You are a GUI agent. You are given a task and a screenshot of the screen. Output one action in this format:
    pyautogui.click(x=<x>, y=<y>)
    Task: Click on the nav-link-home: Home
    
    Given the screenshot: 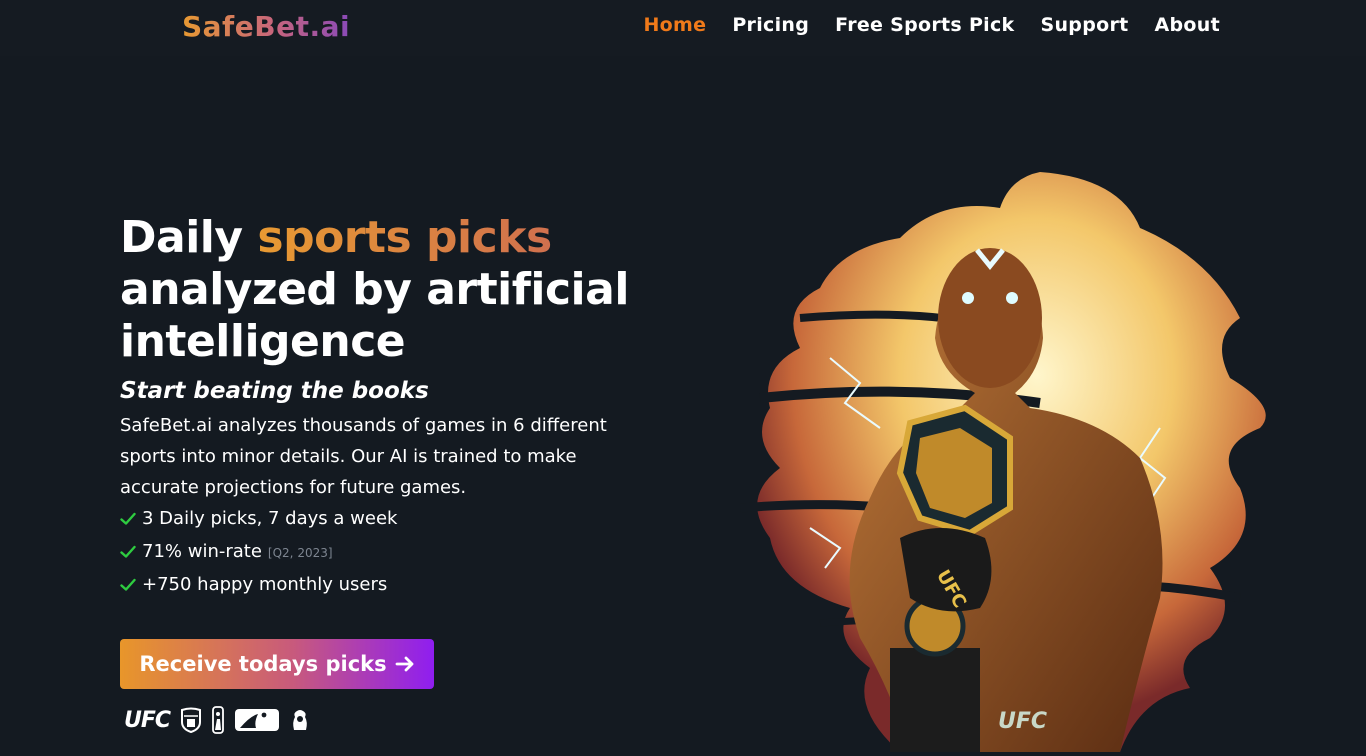 What is the action you would take?
    pyautogui.click(x=674, y=25)
    